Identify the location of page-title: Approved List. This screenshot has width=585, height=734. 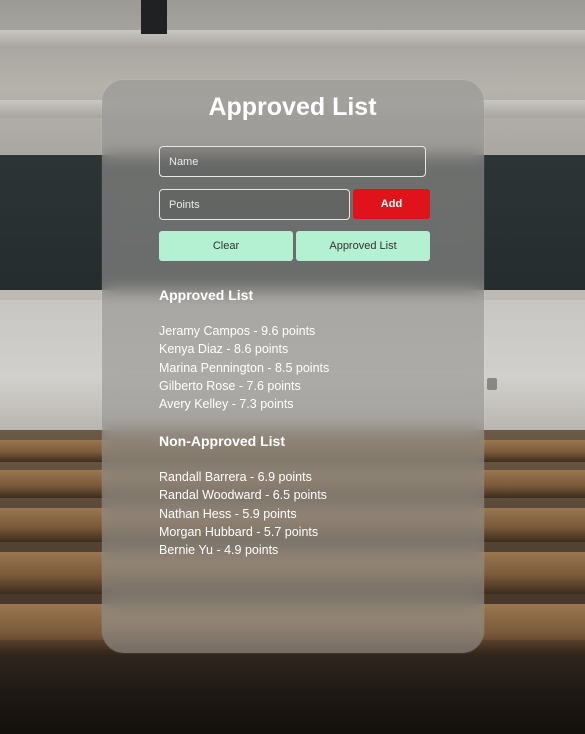
(292, 107).